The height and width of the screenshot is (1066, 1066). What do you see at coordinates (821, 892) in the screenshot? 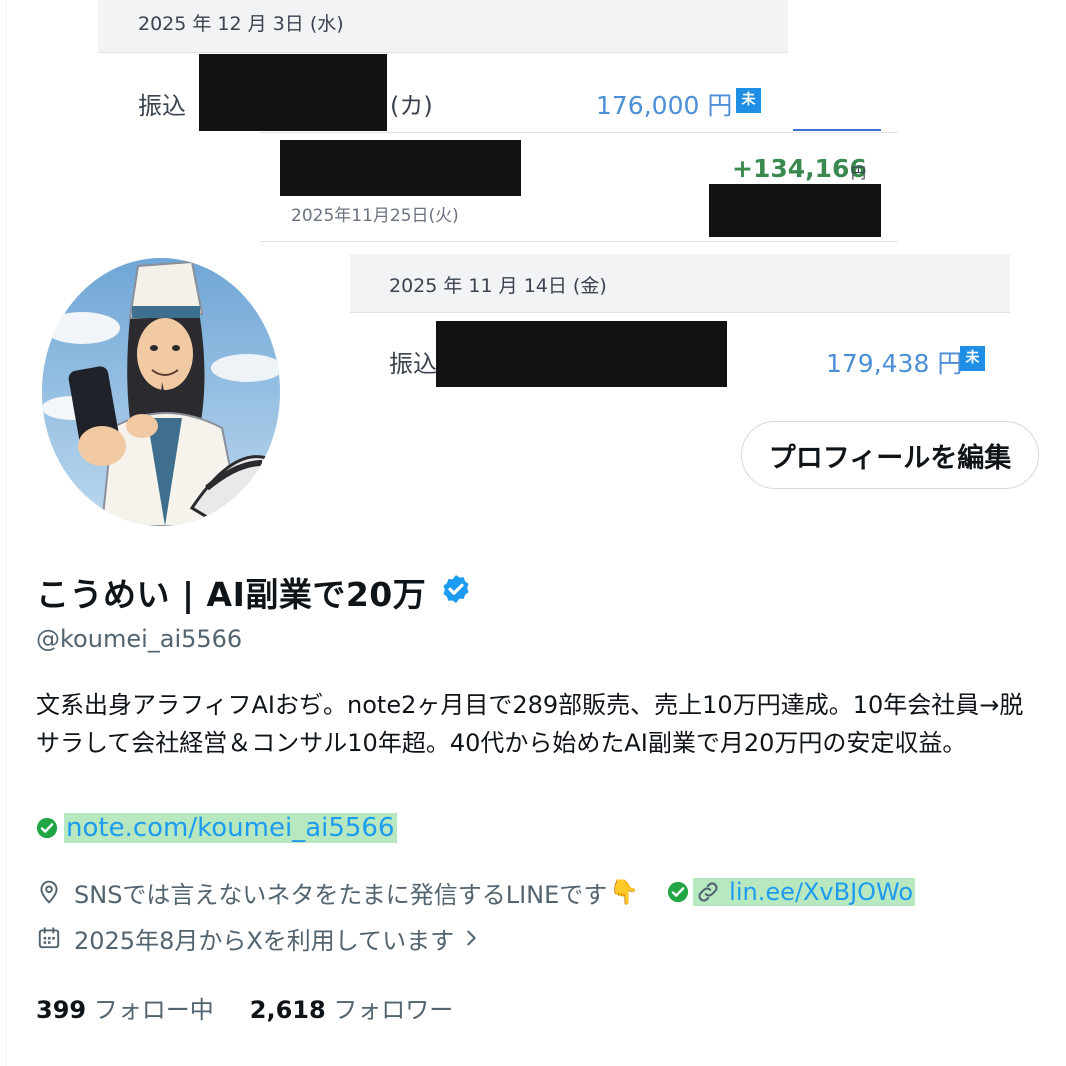
I see `website-text: lin.ee/XvBJOWo` at bounding box center [821, 892].